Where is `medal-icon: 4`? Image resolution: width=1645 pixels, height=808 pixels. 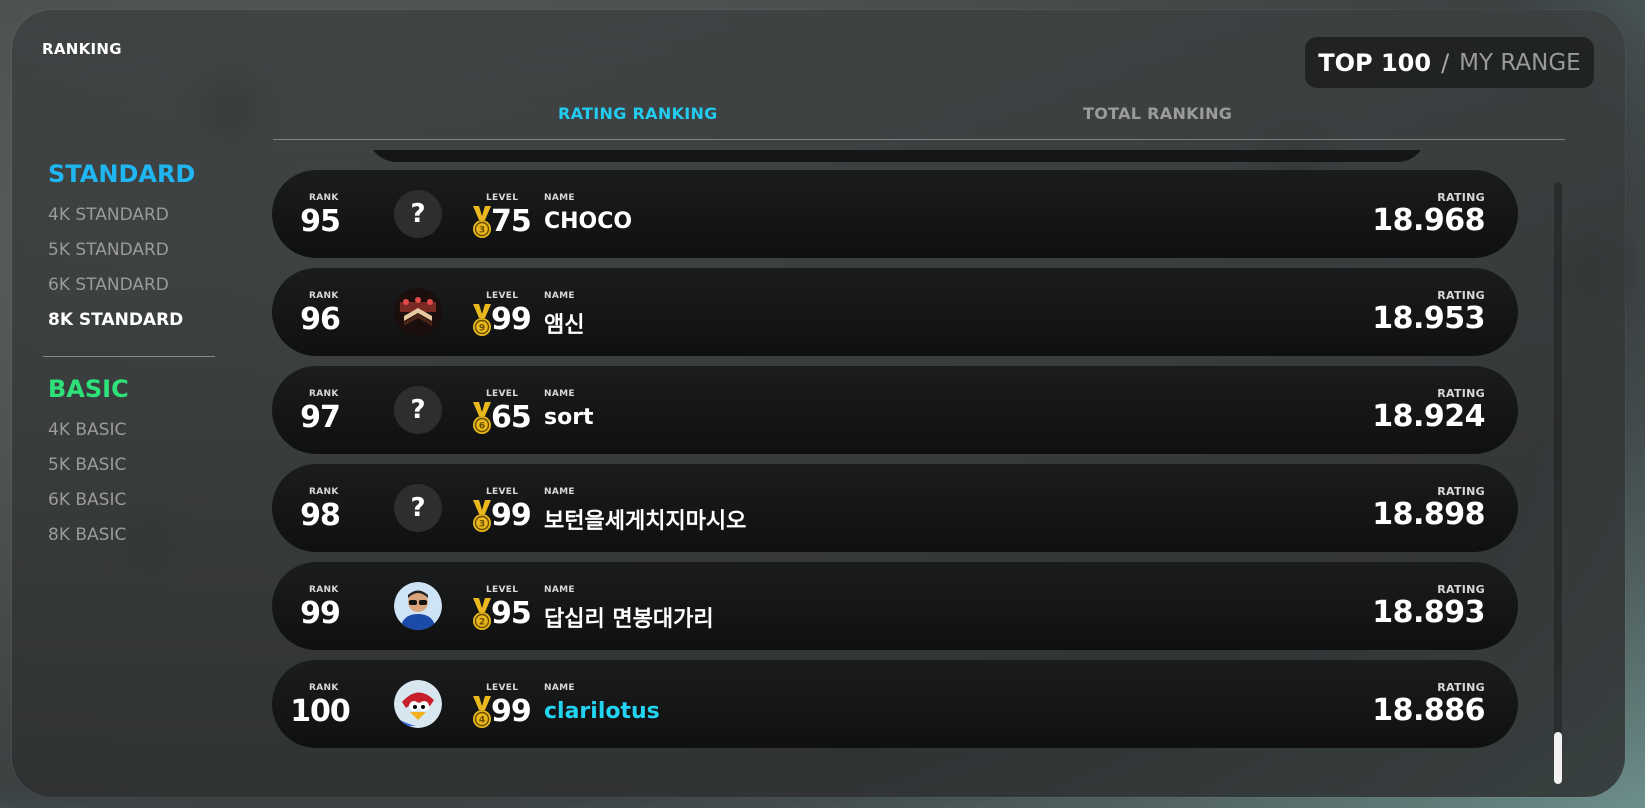 medal-icon: 4 is located at coordinates (482, 713).